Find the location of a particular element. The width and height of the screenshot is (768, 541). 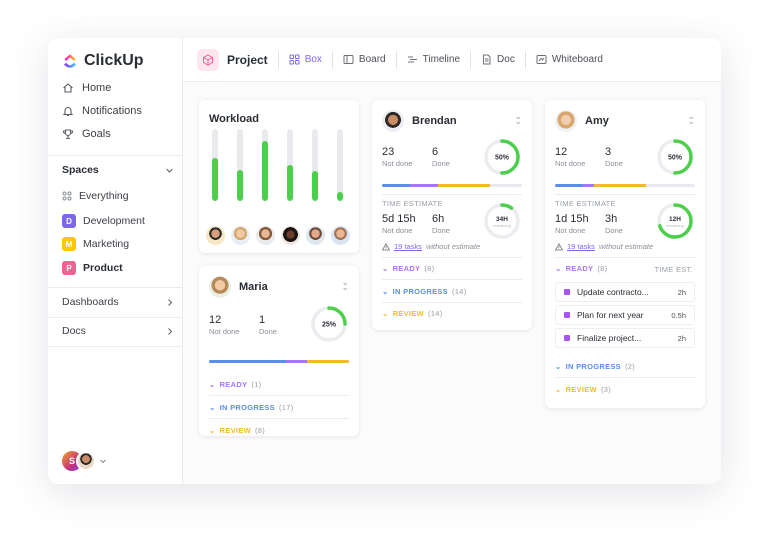

completion-ring: 50% is located at coordinates (502, 157).